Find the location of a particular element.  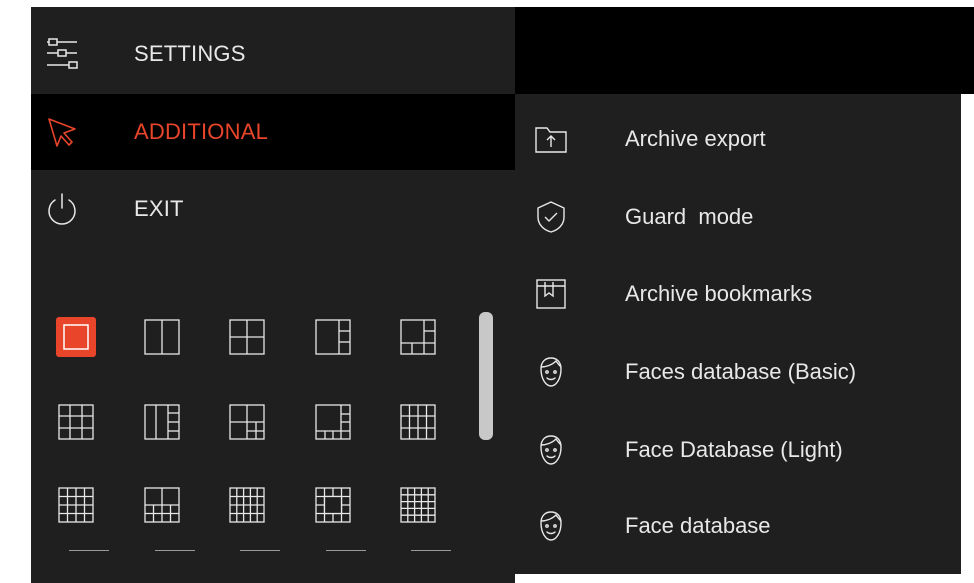

layout-4x3-button is located at coordinates (418, 422).